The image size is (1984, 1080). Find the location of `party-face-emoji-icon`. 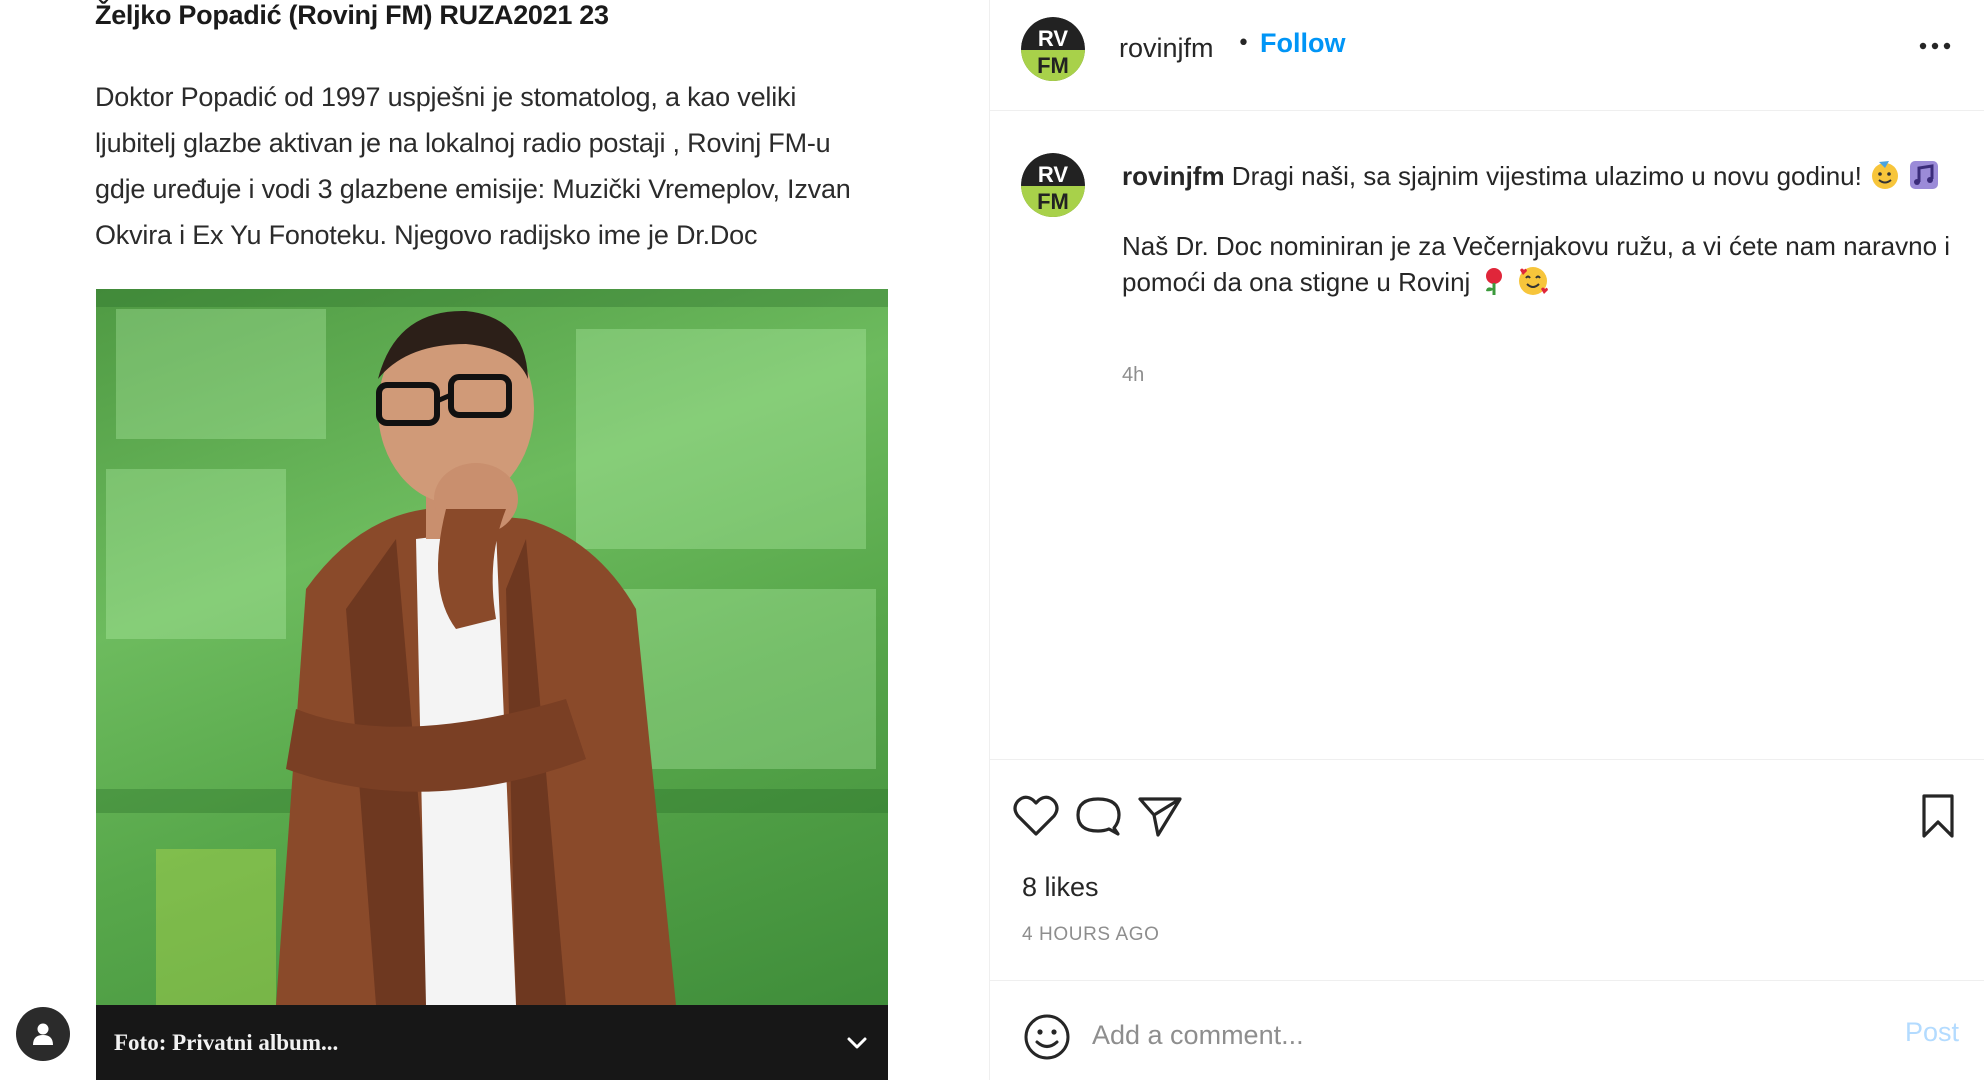

party-face-emoji-icon is located at coordinates (1885, 175).